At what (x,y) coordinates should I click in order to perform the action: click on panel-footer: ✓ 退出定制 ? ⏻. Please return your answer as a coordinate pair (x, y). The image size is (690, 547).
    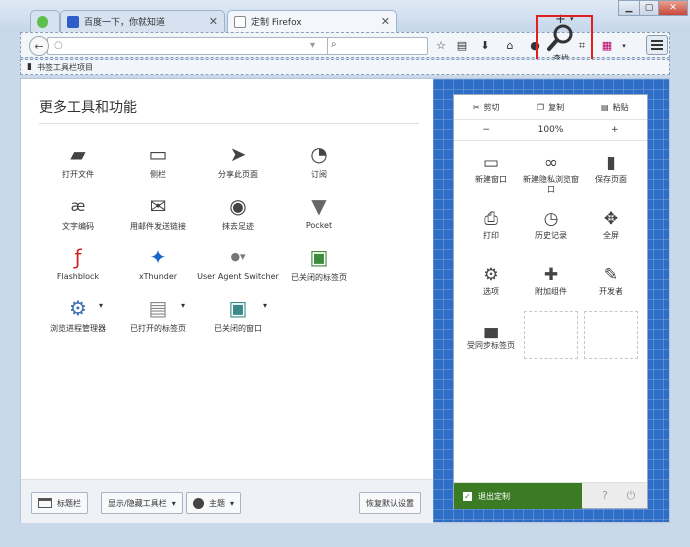
    Looking at the image, I should click on (550, 495).